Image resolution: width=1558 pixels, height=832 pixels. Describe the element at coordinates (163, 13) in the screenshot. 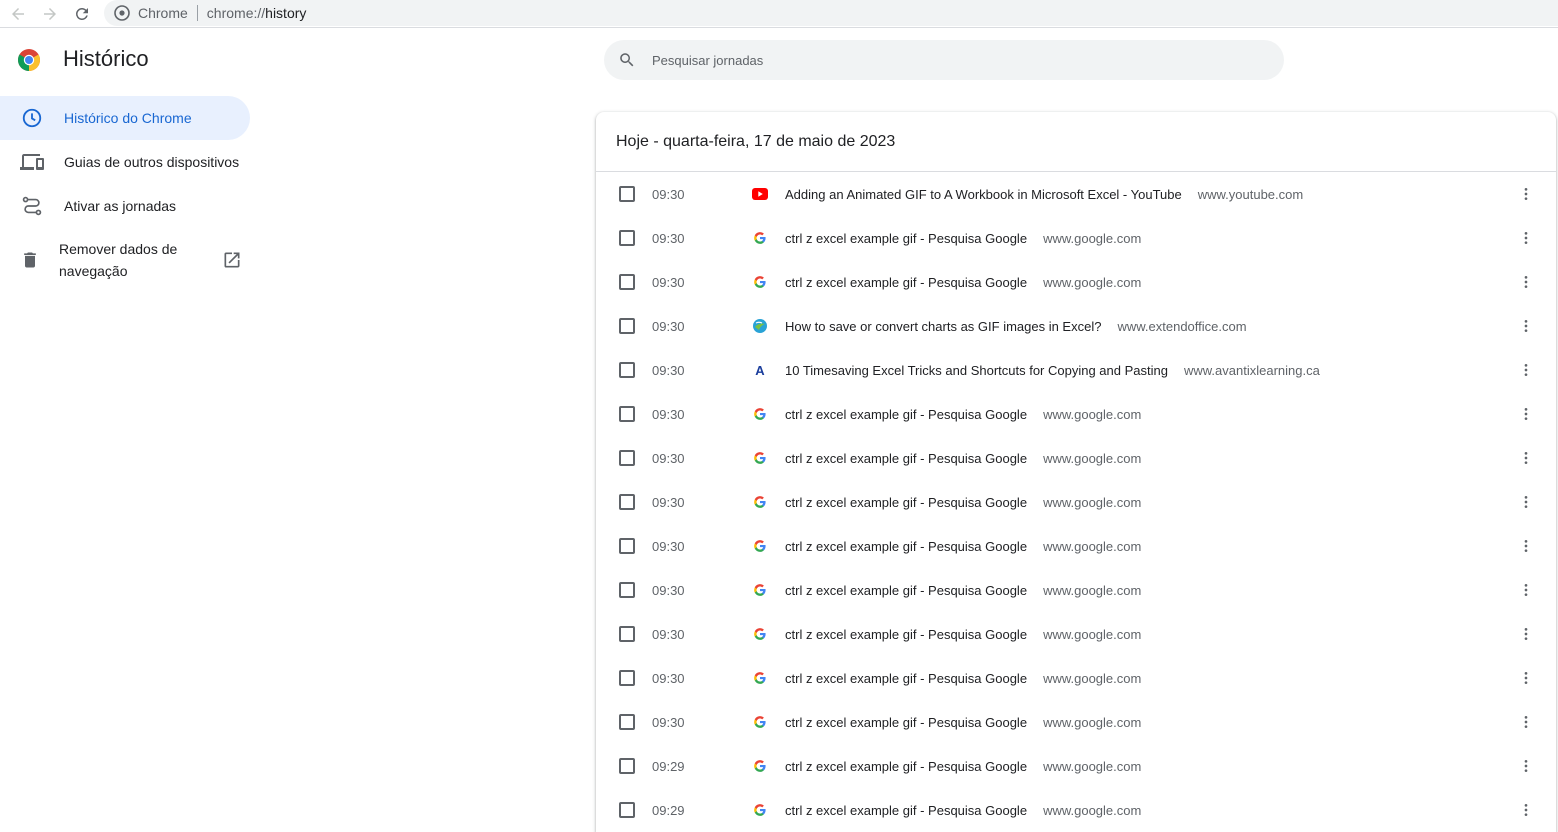

I see `site-name: Chrome` at that location.